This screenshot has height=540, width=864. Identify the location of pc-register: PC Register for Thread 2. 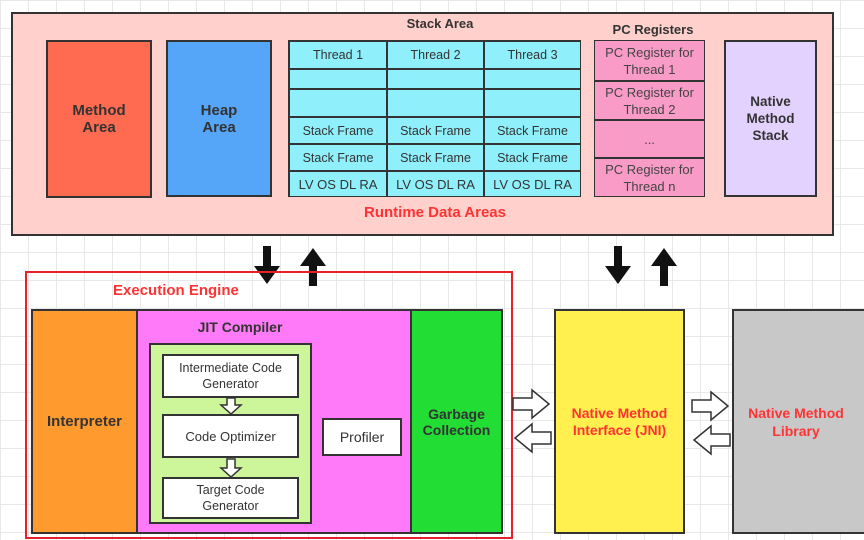
(649, 100).